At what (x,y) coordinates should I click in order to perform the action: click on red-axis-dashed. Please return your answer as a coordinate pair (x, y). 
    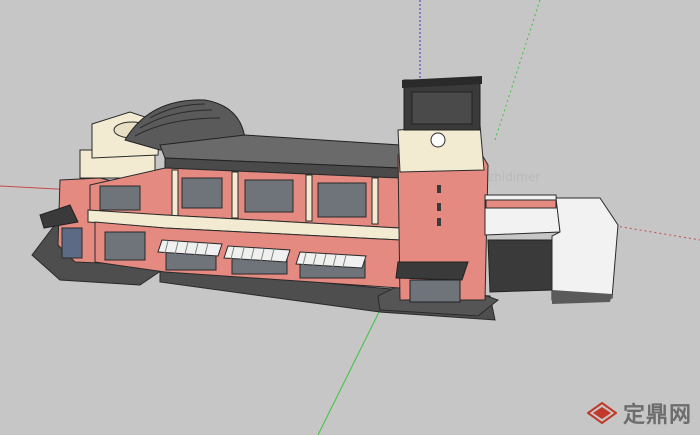
    Looking at the image, I should click on (654, 232).